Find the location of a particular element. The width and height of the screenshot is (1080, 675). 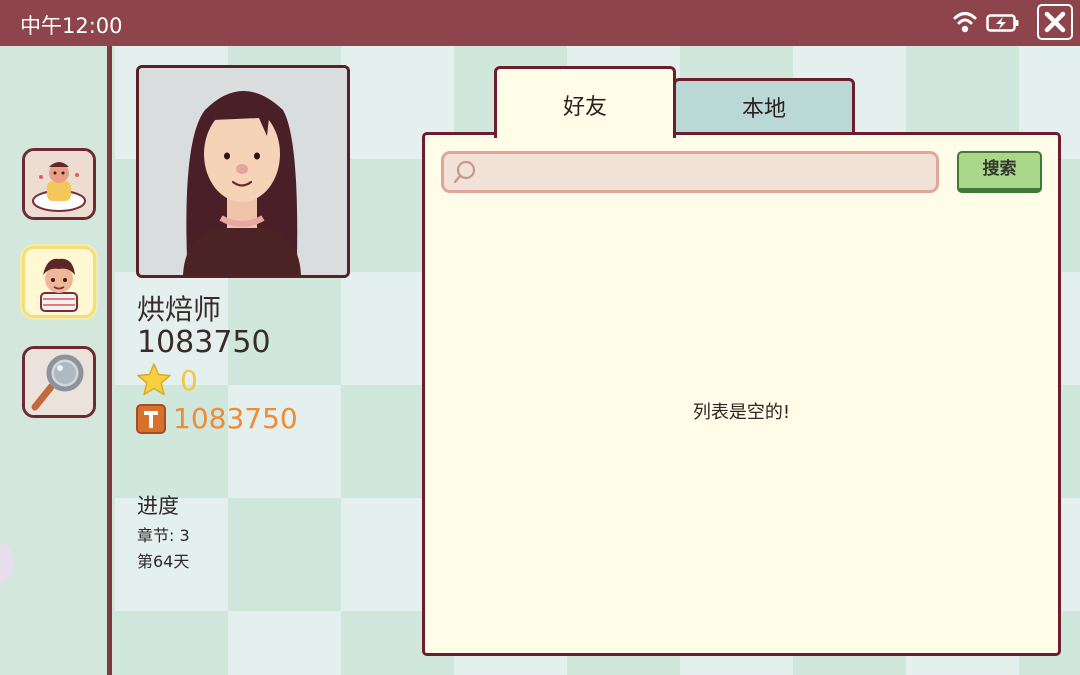

coin-count: 1083750 is located at coordinates (235, 418).